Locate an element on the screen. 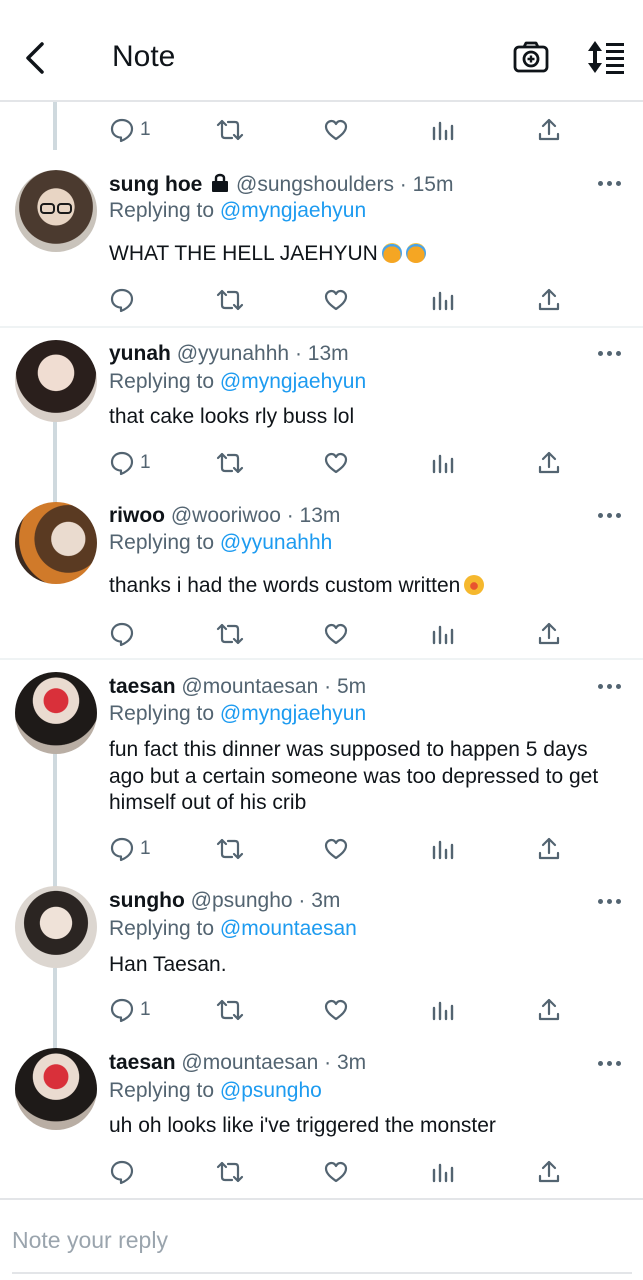  replying-to-handle: @yyunahhh is located at coordinates (276, 542).